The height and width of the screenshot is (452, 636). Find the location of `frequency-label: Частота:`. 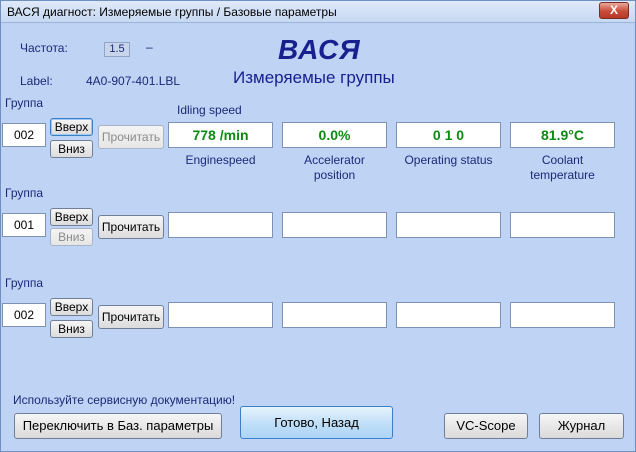

frequency-label: Частота: is located at coordinates (44, 48).